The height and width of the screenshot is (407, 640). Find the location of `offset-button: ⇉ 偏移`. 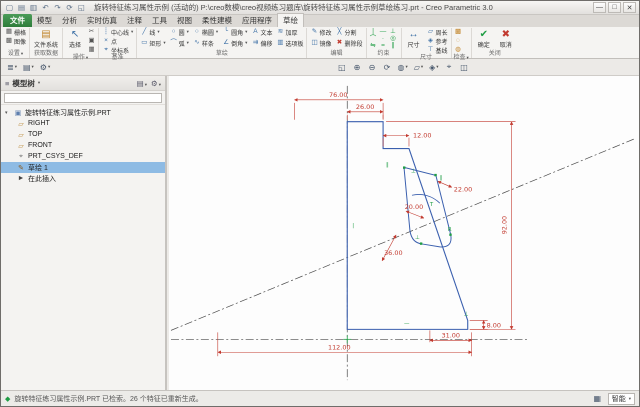

offset-button: ⇉ 偏移 is located at coordinates (261, 43).